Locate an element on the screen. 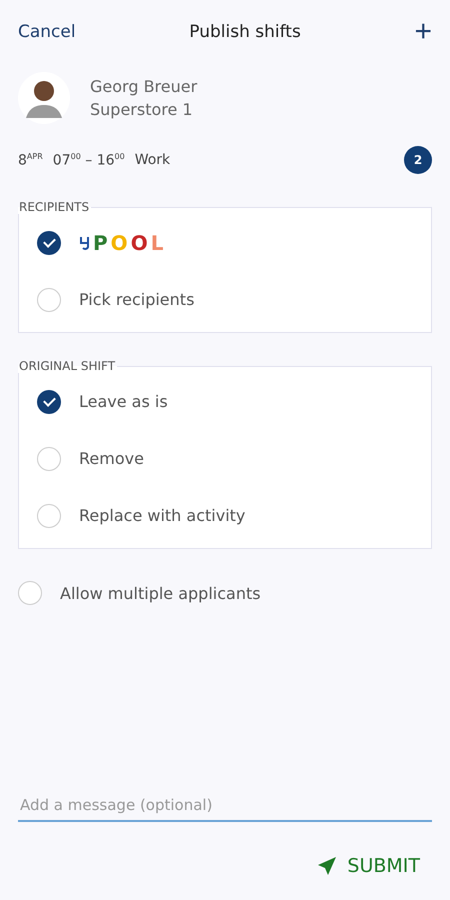  employee-name: Georg Breuer is located at coordinates (144, 86).